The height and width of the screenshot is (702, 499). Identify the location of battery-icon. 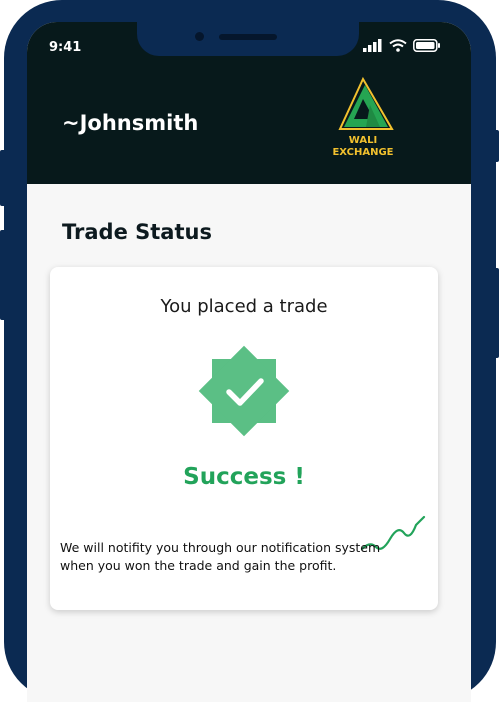
(426, 45).